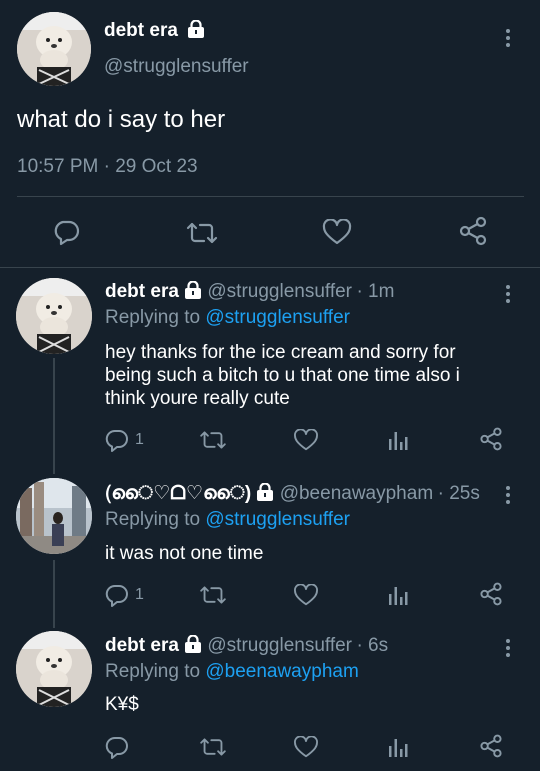 Image resolution: width=540 pixels, height=771 pixels. What do you see at coordinates (121, 119) in the screenshot?
I see `tweet-text: what do i say to her` at bounding box center [121, 119].